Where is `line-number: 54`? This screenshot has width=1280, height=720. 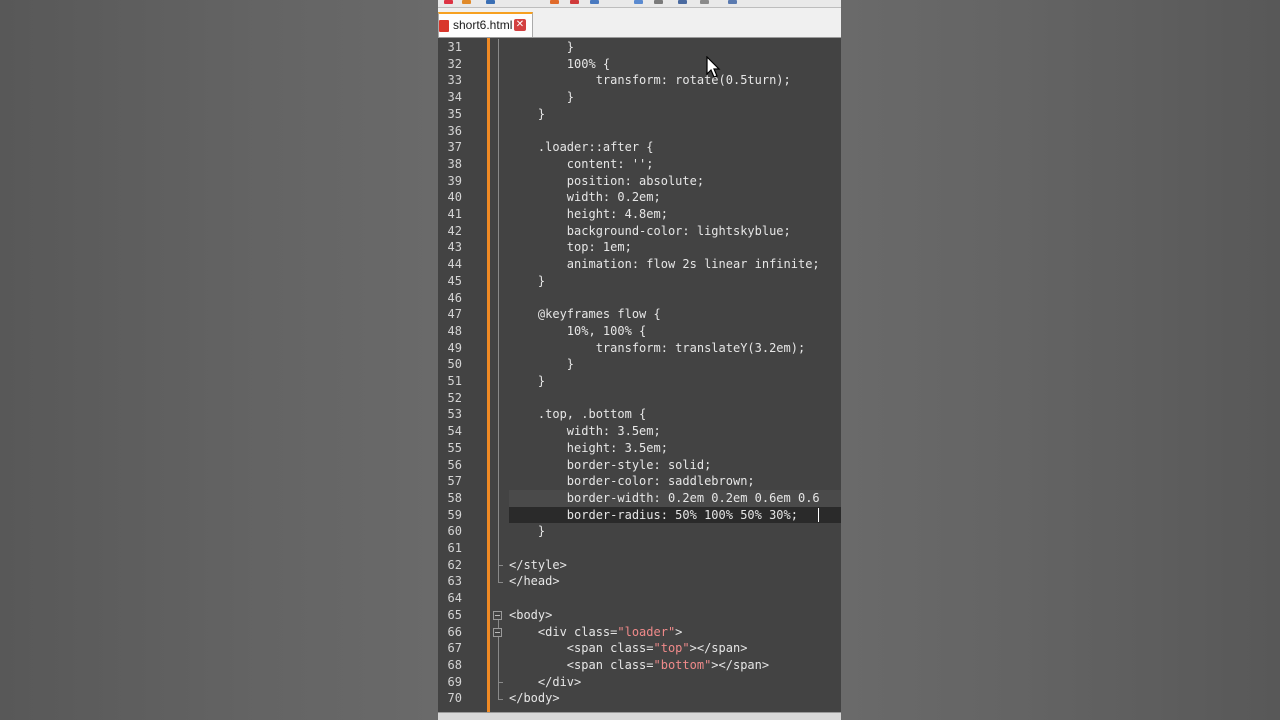 line-number: 54 is located at coordinates (454, 431).